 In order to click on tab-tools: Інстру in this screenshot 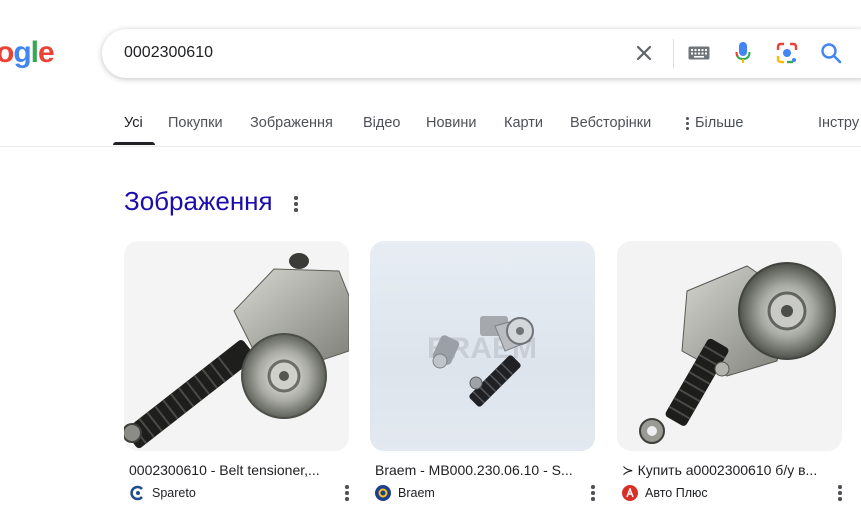, I will do `click(838, 123)`.